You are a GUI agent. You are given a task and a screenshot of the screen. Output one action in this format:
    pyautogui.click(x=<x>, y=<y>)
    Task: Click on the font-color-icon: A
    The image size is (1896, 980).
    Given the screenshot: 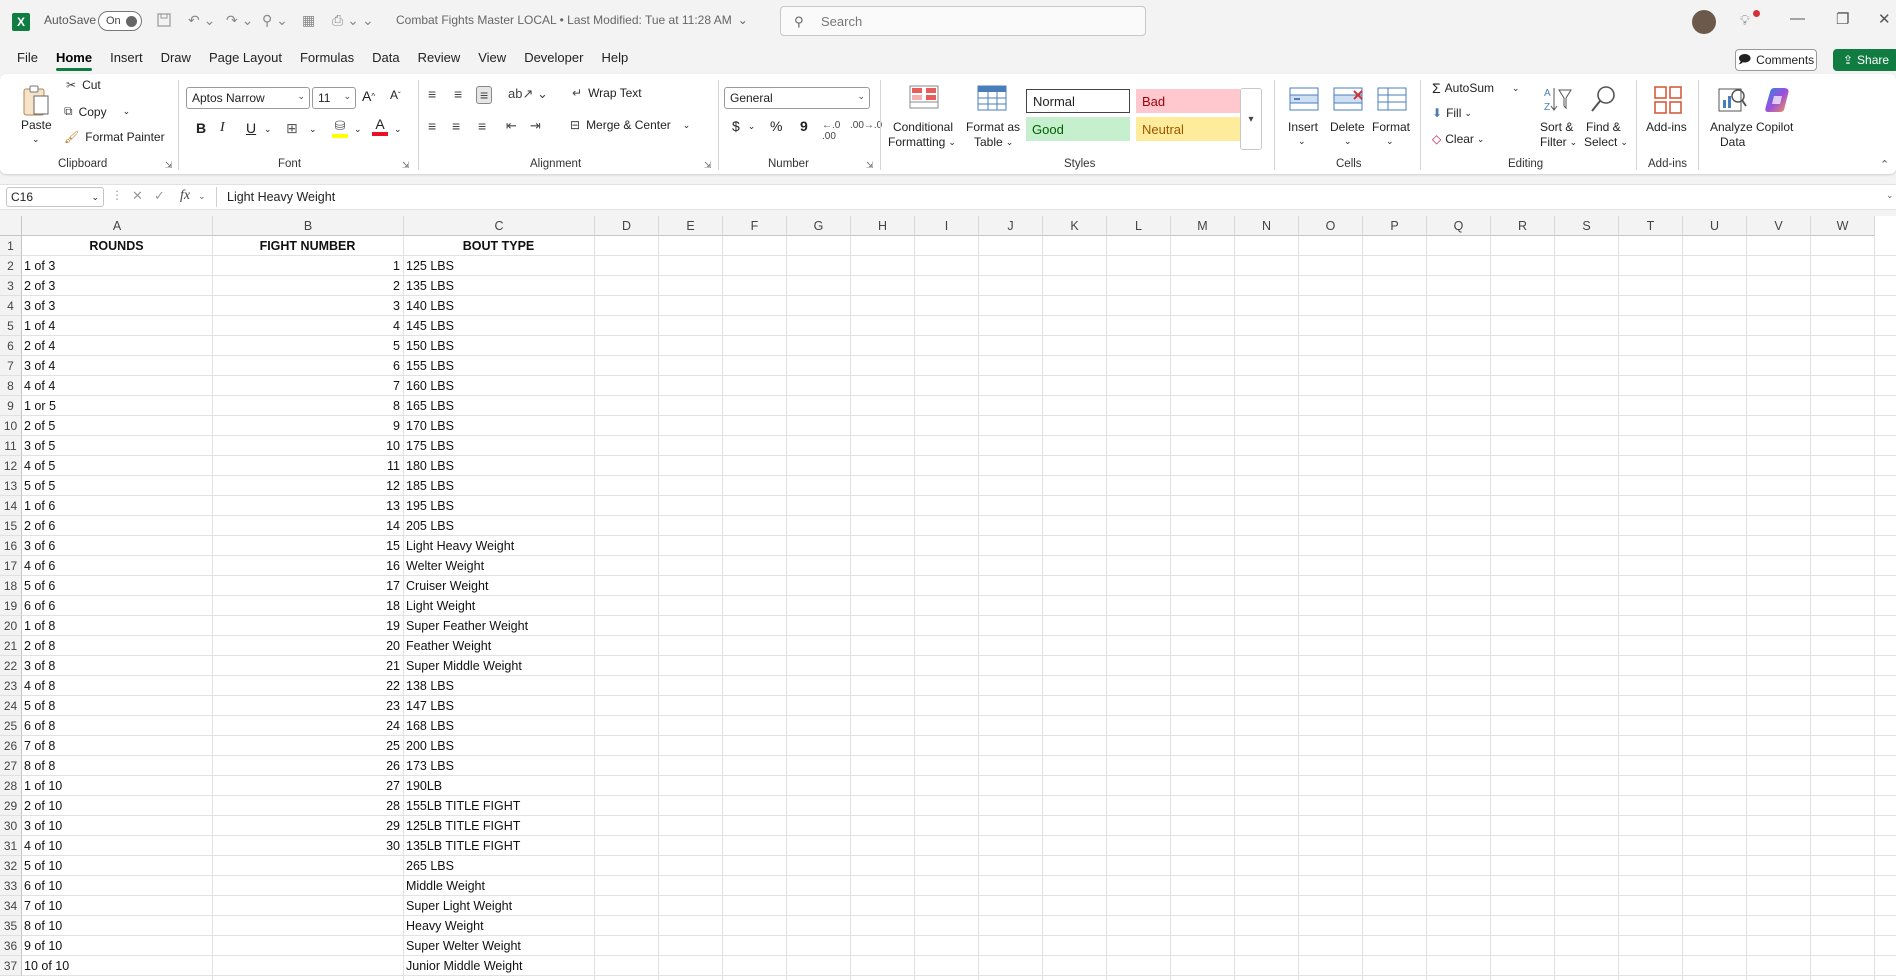 What is the action you would take?
    pyautogui.click(x=380, y=126)
    